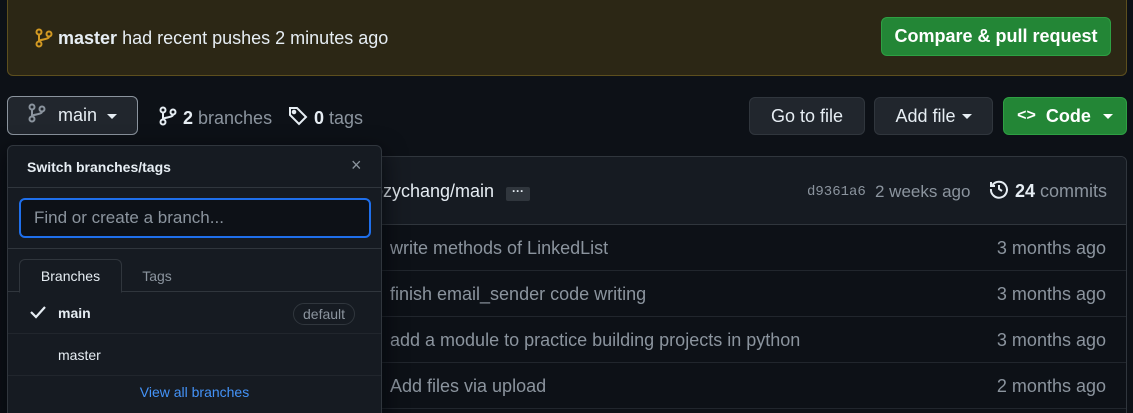 This screenshot has width=1133, height=413. I want to click on branches-count: 2, so click(188, 118).